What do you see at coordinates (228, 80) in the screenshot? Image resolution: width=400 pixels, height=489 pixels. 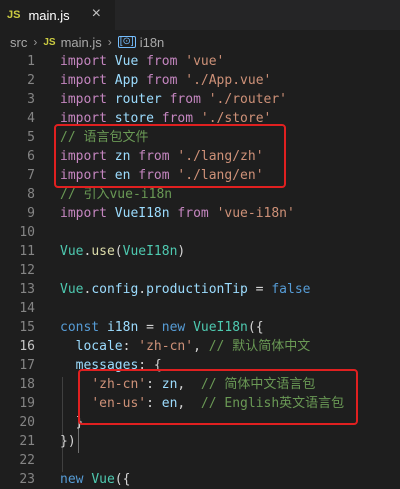 I see `code-token: './App.vue'` at bounding box center [228, 80].